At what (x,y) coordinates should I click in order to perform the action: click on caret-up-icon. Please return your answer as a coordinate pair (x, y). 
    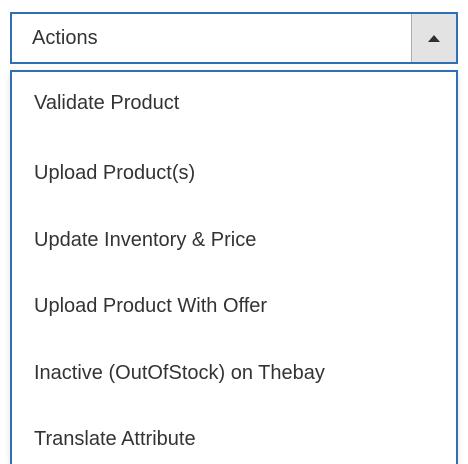
    Looking at the image, I should click on (434, 38).